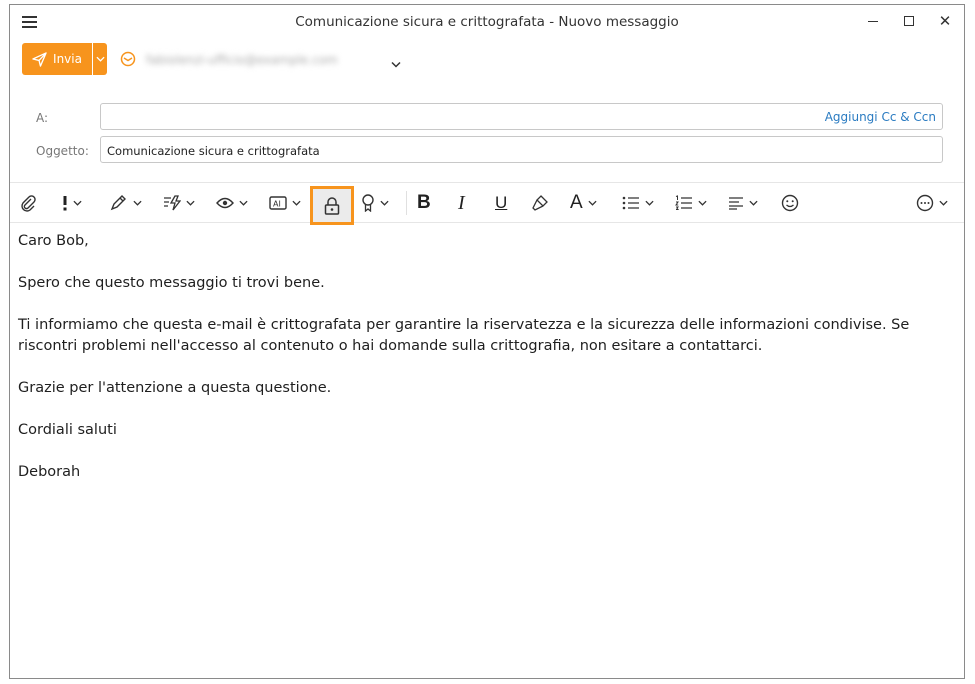  I want to click on lock-icon, so click(332, 205).